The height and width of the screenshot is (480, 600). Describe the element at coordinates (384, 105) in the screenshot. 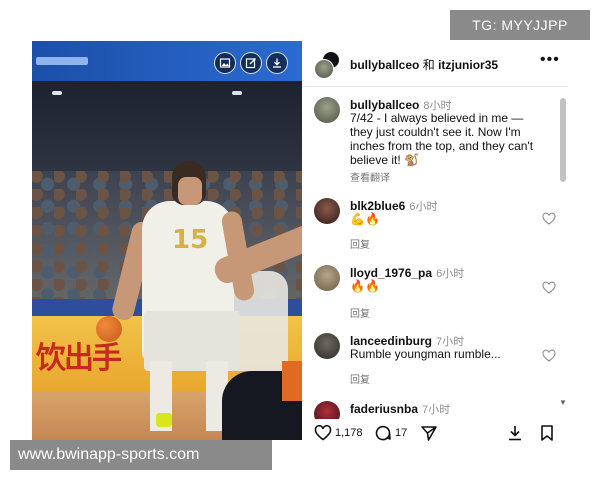

I see `comment-username-text: bullyballceo` at that location.